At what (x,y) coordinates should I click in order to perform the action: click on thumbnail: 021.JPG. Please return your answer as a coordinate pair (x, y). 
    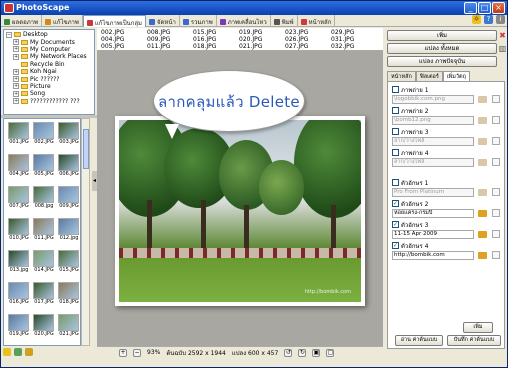
    Looking at the image, I should click on (69, 327).